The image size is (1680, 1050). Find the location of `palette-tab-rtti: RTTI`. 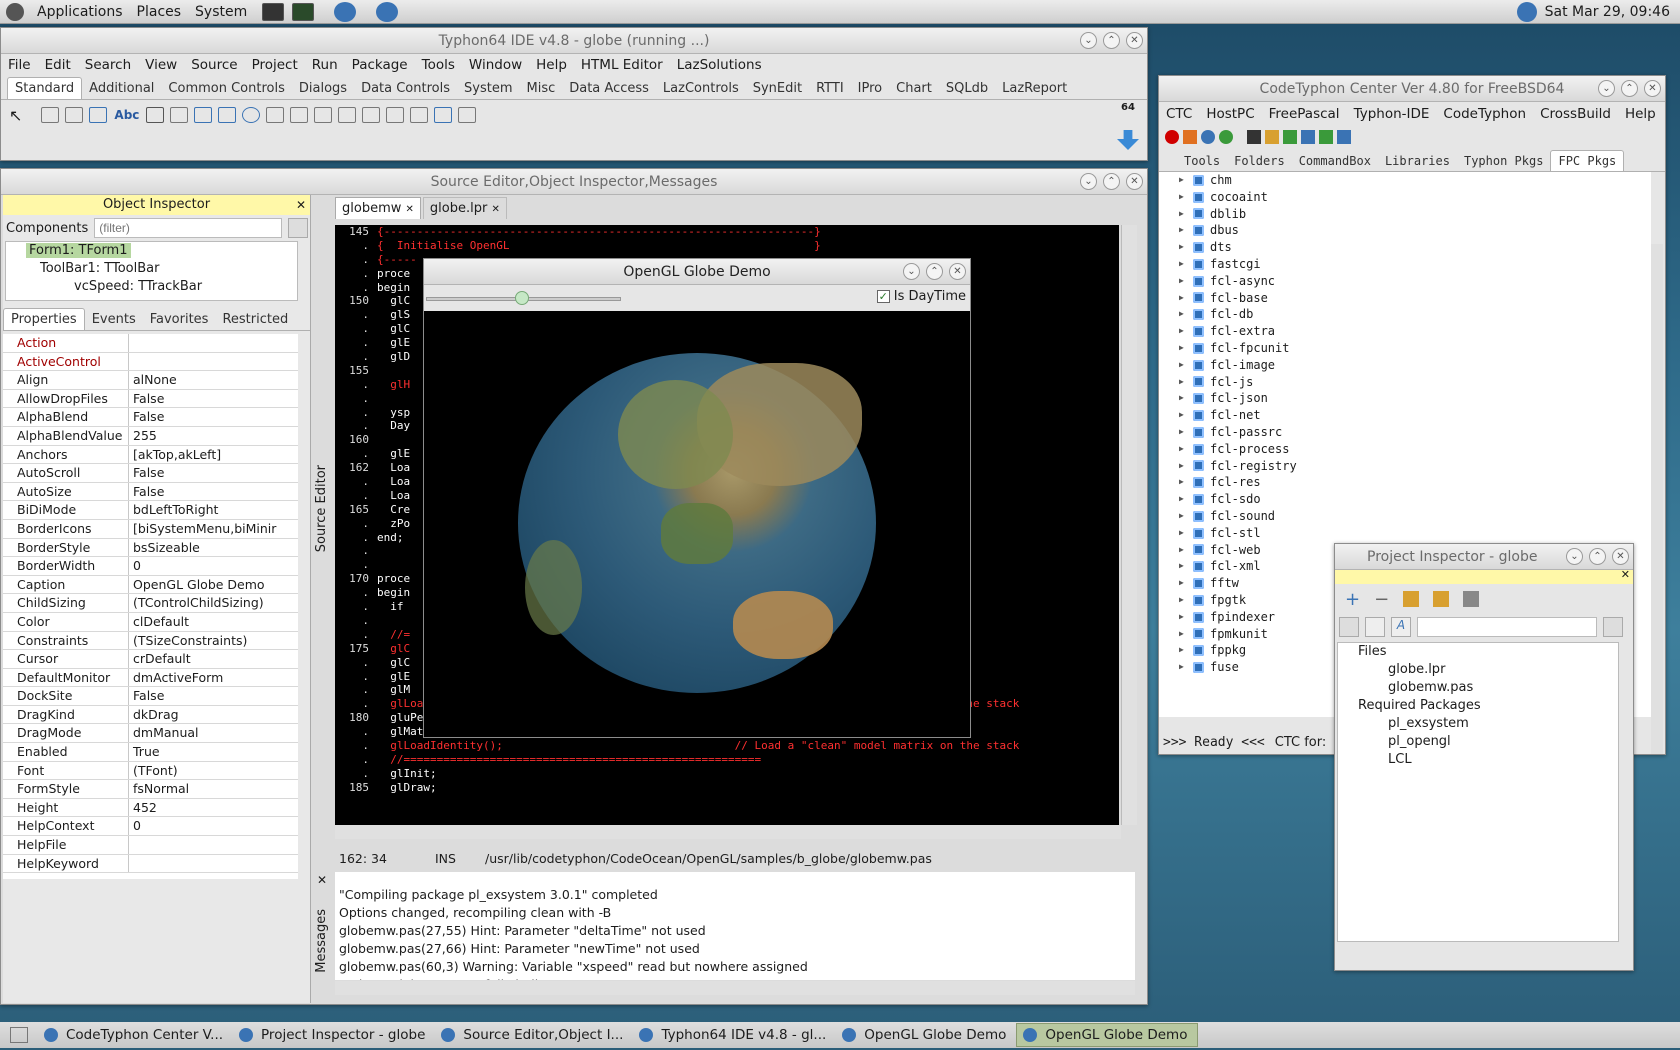

palette-tab-rtti: RTTI is located at coordinates (830, 88).